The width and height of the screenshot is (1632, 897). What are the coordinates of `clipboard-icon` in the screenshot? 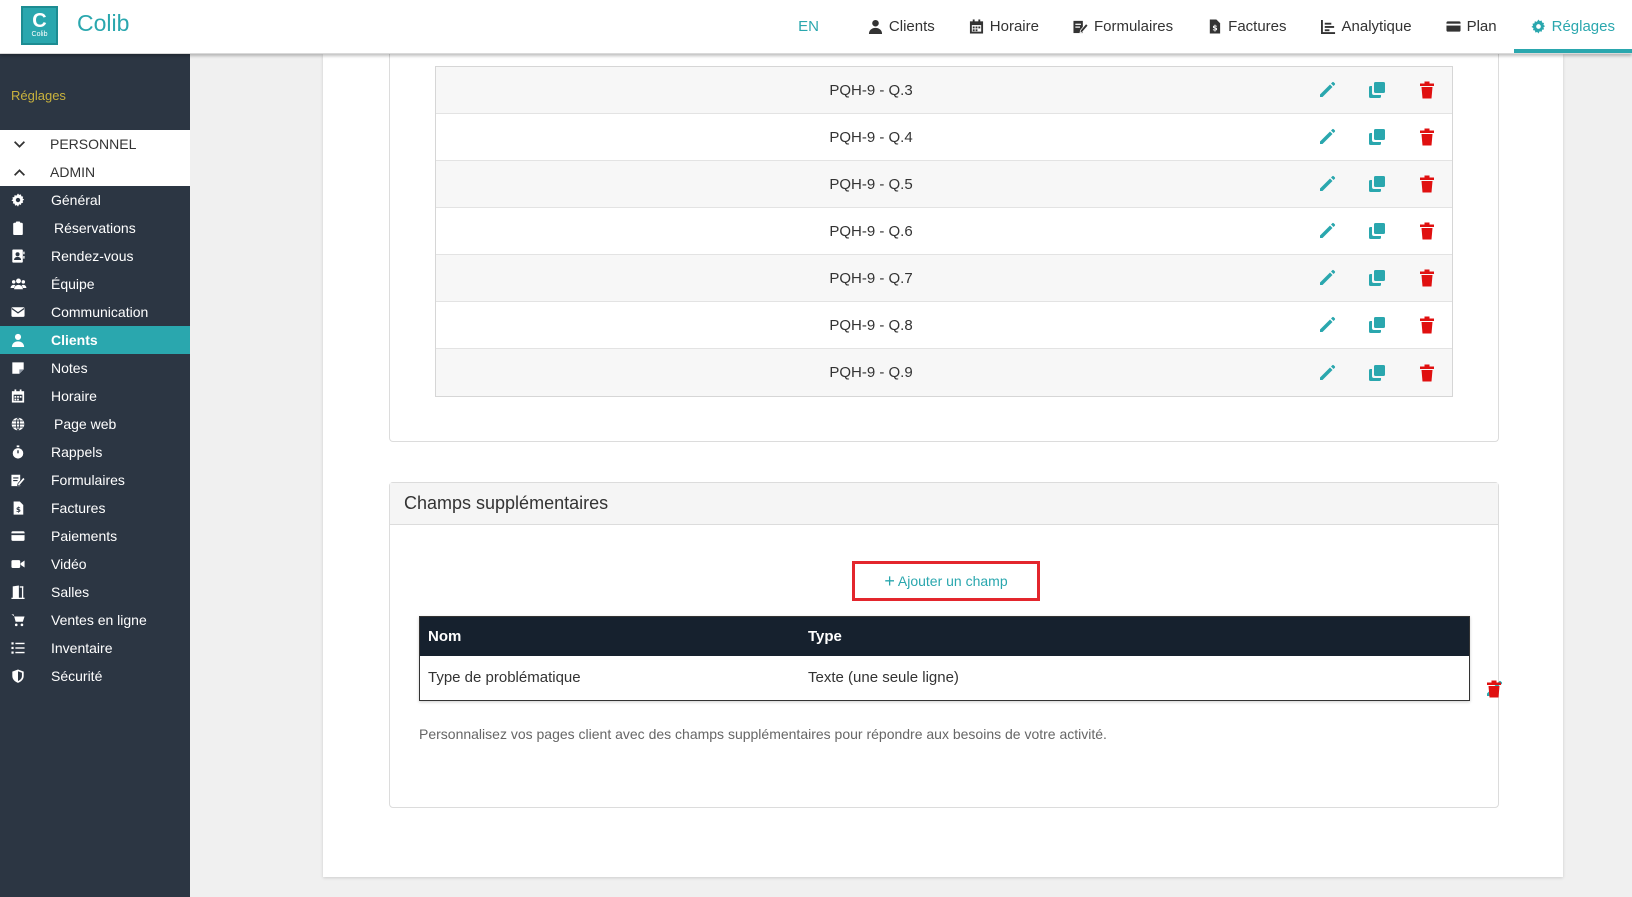 It's located at (18, 228).